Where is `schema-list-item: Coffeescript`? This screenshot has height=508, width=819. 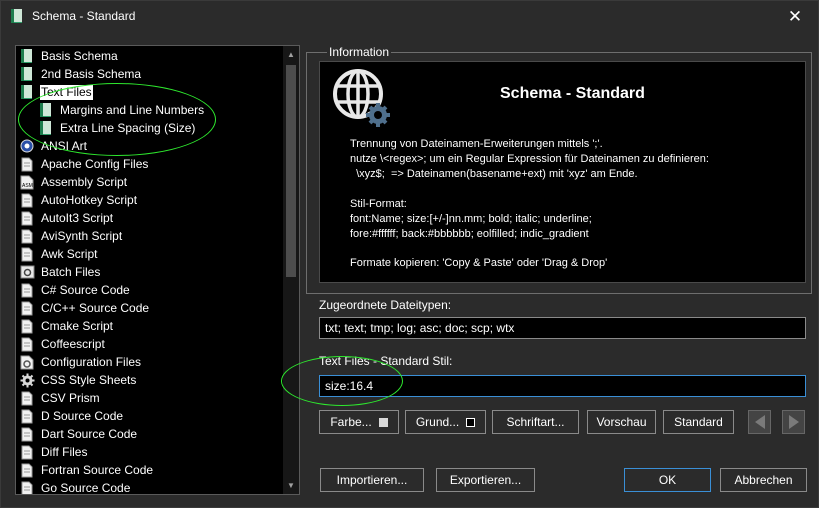
schema-list-item: Coffeescript is located at coordinates (150, 344).